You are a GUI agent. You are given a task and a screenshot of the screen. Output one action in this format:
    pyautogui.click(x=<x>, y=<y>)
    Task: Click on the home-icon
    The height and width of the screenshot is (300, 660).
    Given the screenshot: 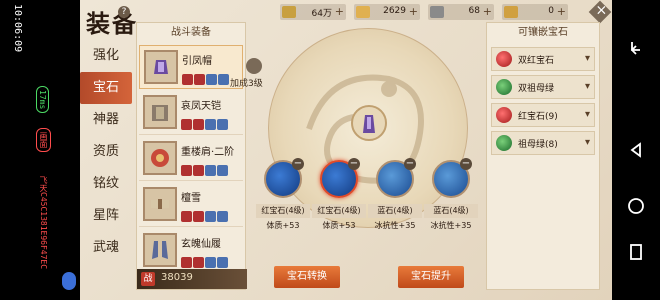 What is the action you would take?
    pyautogui.click(x=636, y=206)
    